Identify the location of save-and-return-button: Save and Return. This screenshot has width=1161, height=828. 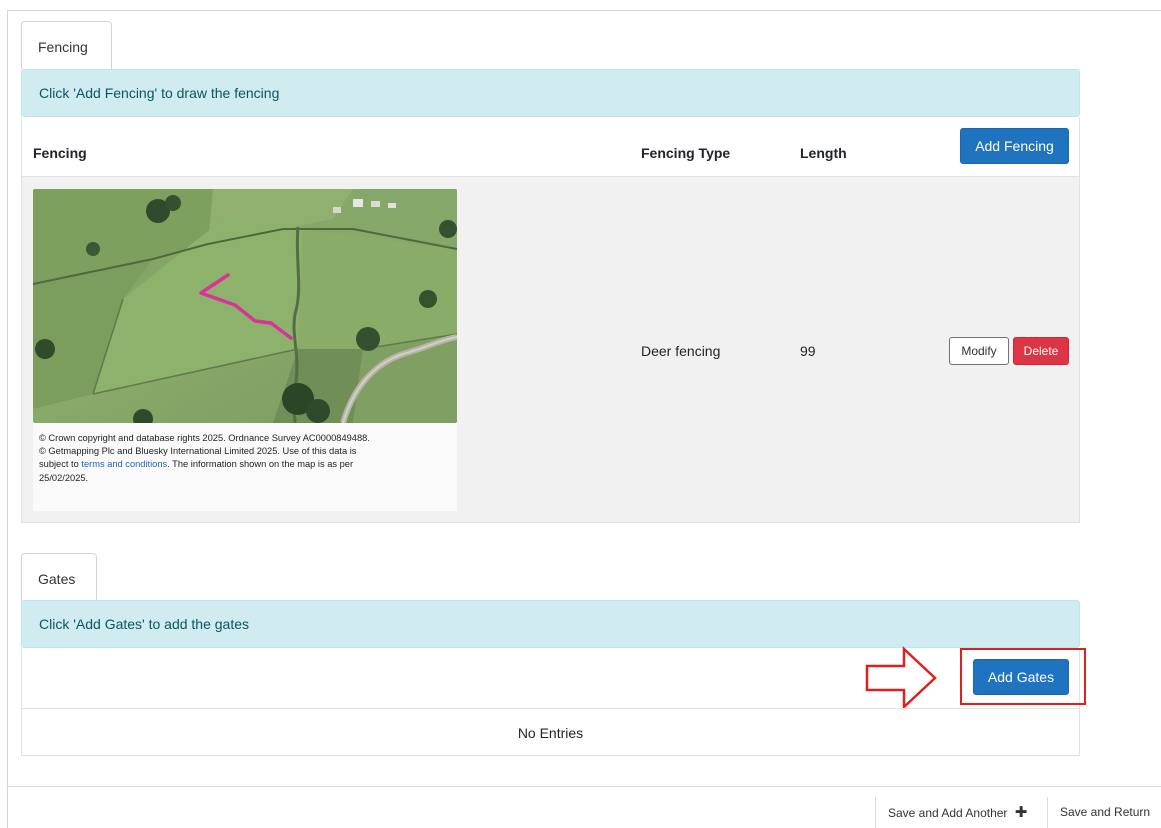
(1104, 812).